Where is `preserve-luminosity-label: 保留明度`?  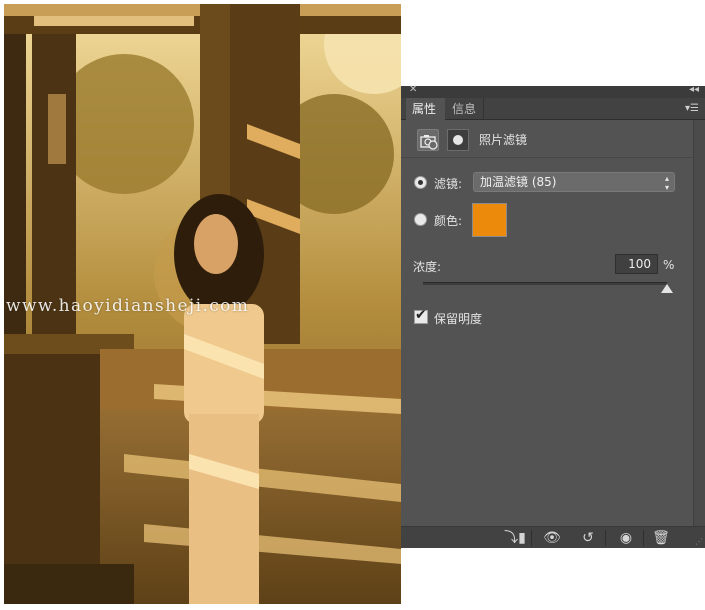
preserve-luminosity-label: 保留明度 is located at coordinates (458, 319).